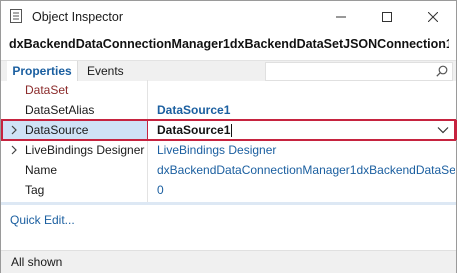  I want to click on status-text: All shown, so click(37, 262).